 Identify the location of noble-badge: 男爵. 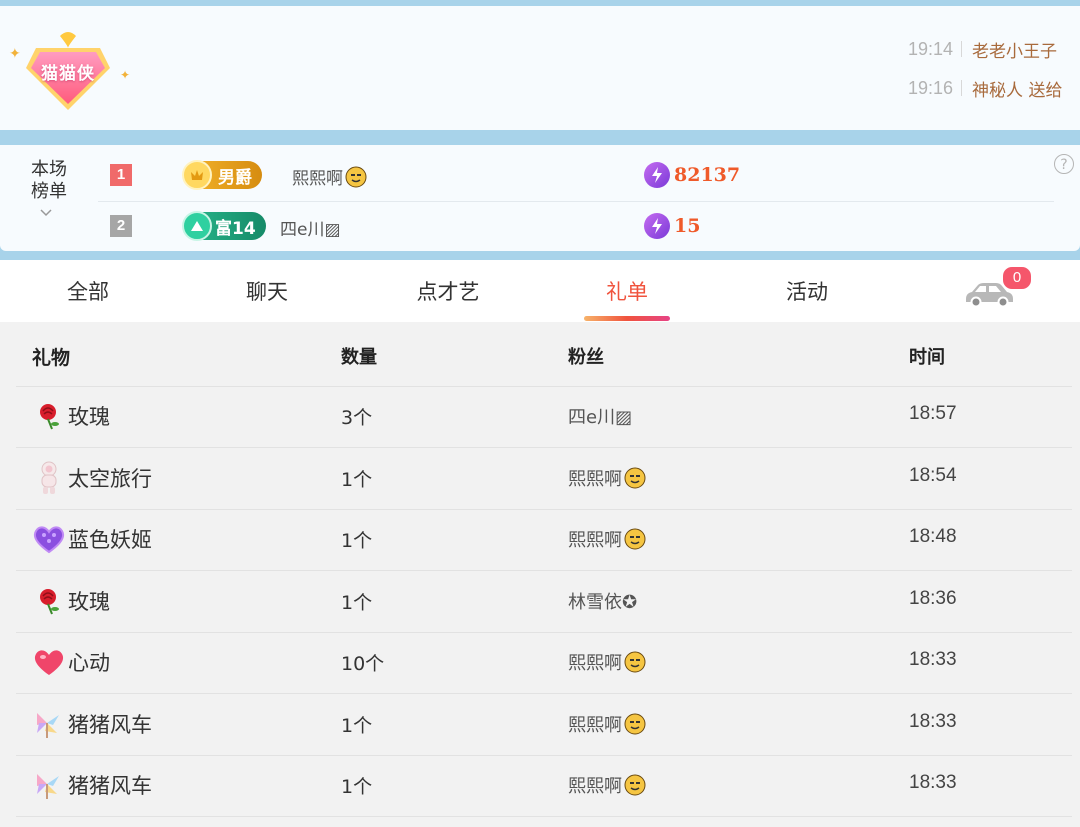
(222, 175).